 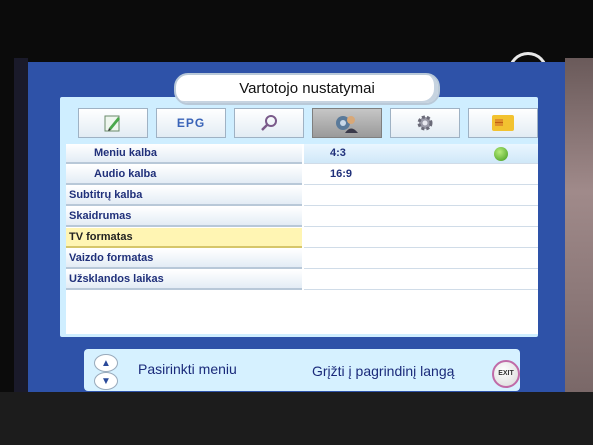 I want to click on tab-search, so click(x=269, y=123).